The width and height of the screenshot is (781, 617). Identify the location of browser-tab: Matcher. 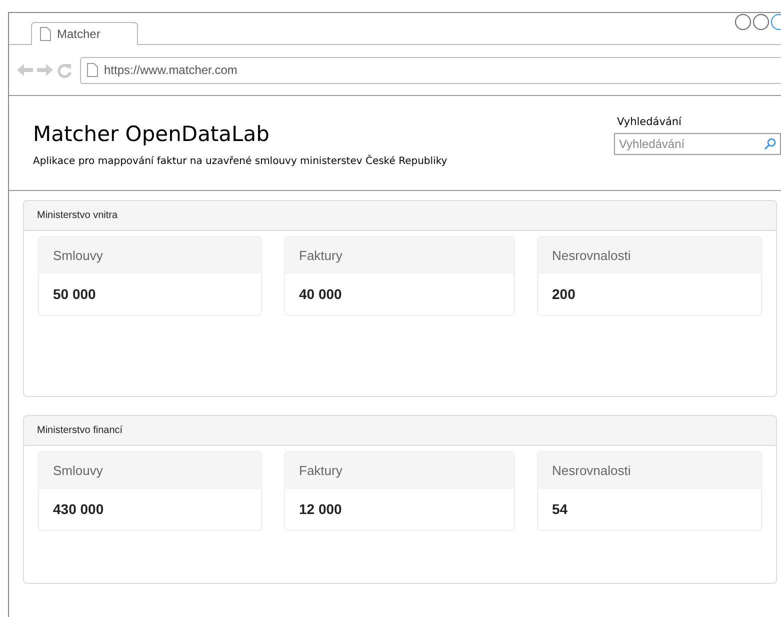
(84, 33).